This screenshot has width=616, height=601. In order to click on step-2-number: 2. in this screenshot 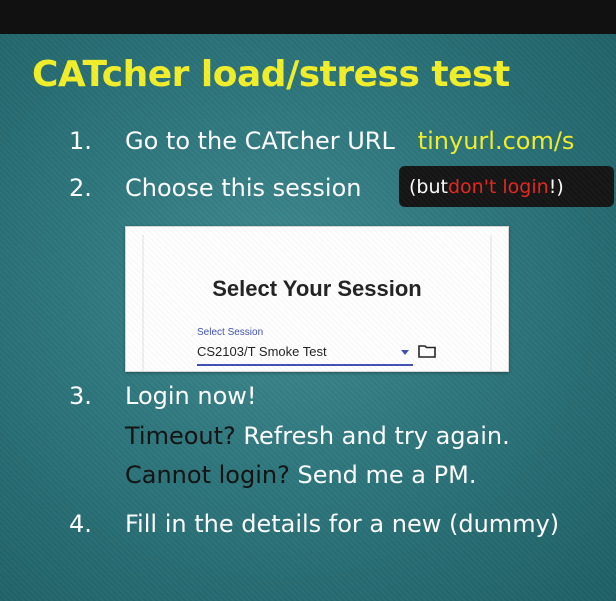, I will do `click(80, 188)`.